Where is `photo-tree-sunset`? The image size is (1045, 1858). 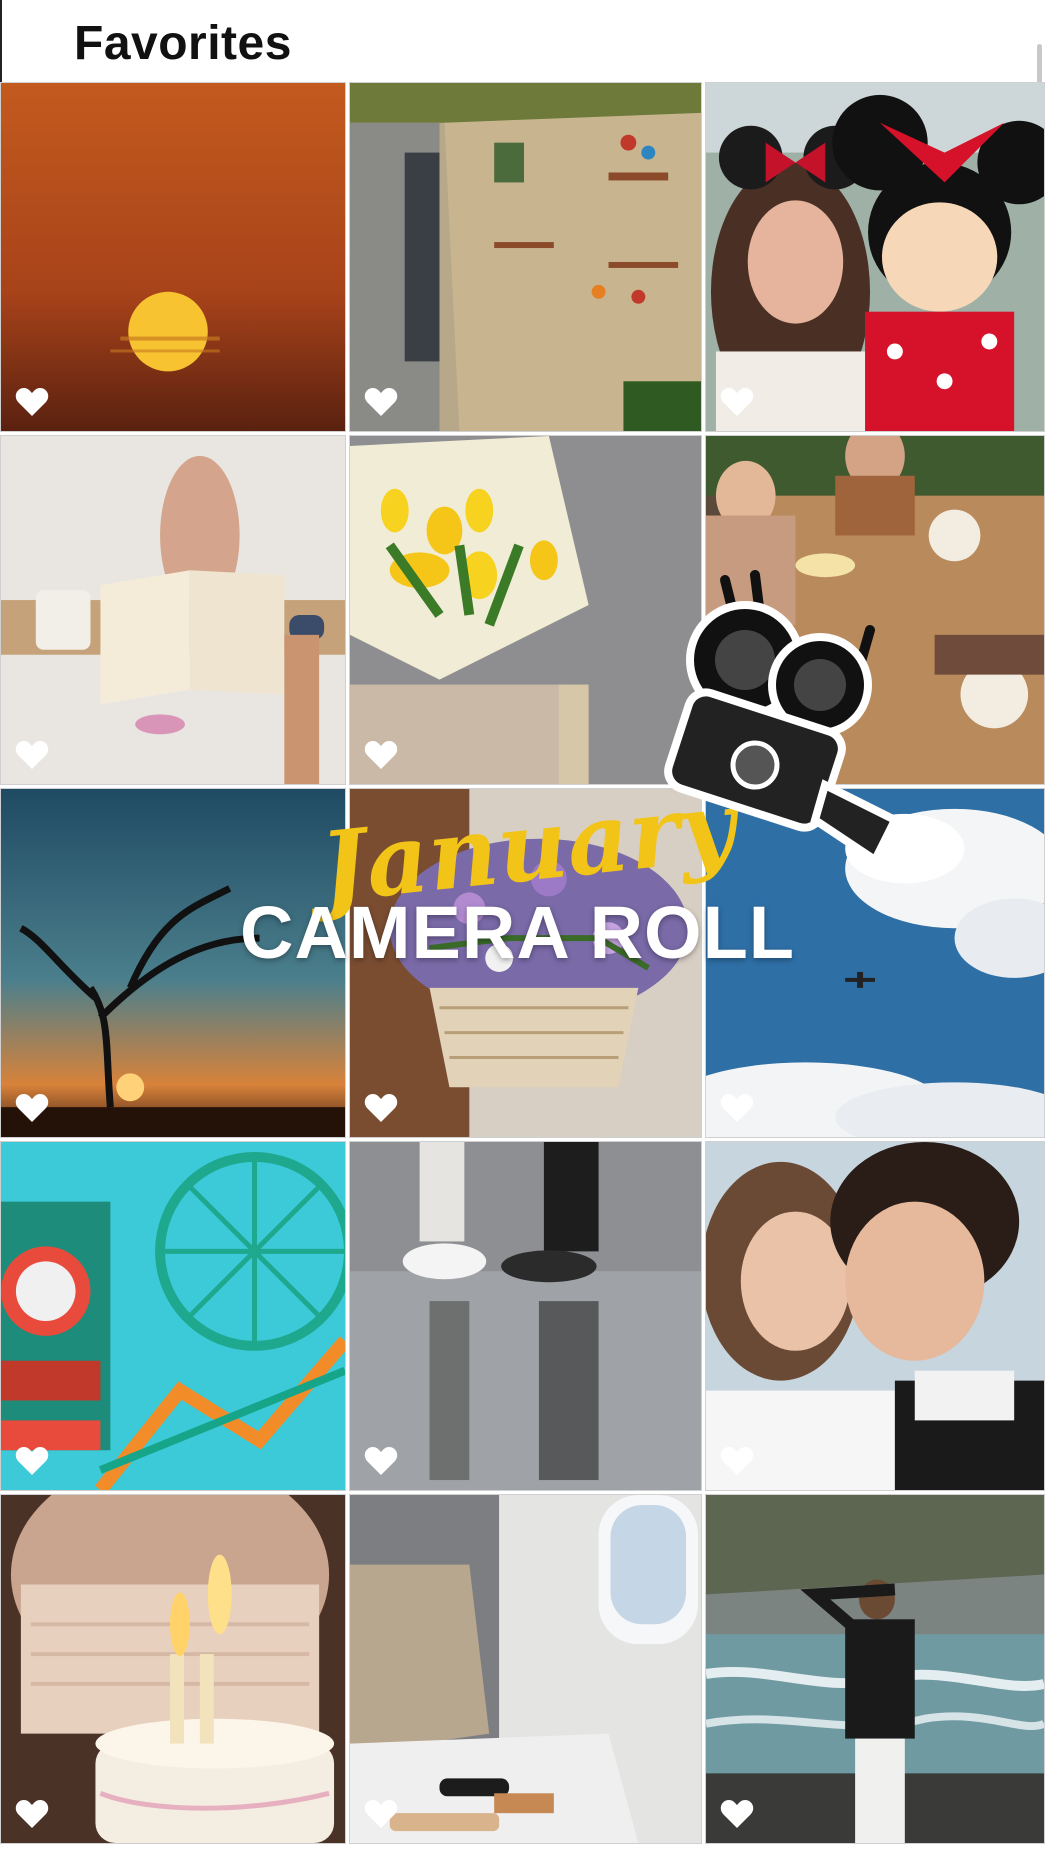
photo-tree-sunset is located at coordinates (173, 963).